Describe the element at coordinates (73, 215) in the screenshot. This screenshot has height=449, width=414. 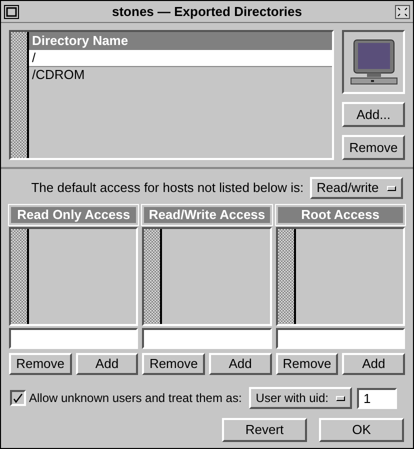
I see `column-header: Read Only Access` at that location.